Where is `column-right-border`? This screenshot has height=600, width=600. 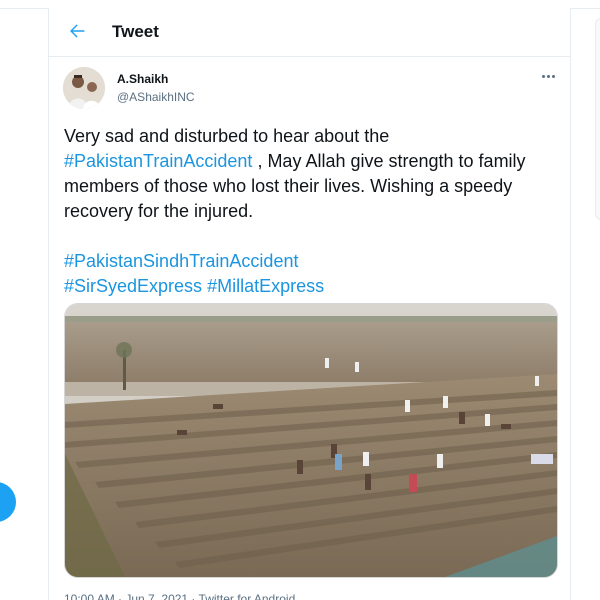 column-right-border is located at coordinates (570, 304).